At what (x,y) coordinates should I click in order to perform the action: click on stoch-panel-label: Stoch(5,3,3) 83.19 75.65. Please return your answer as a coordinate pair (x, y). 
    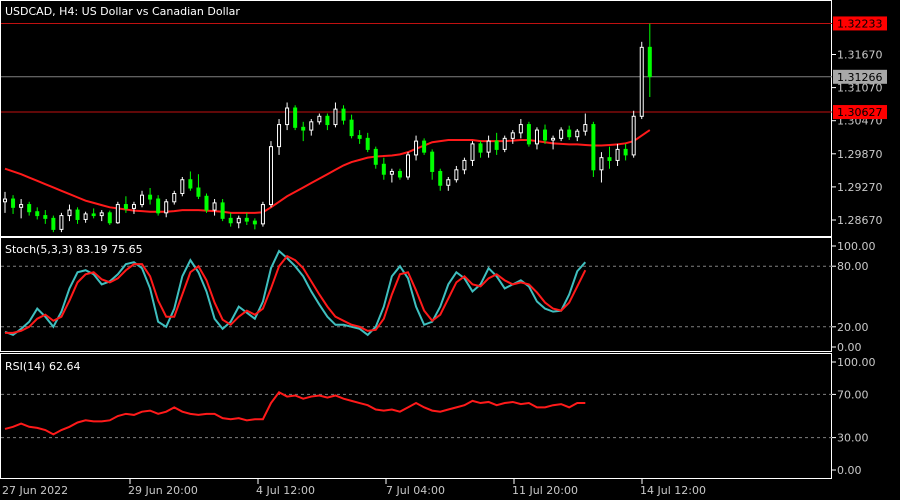
    Looking at the image, I should click on (74, 249).